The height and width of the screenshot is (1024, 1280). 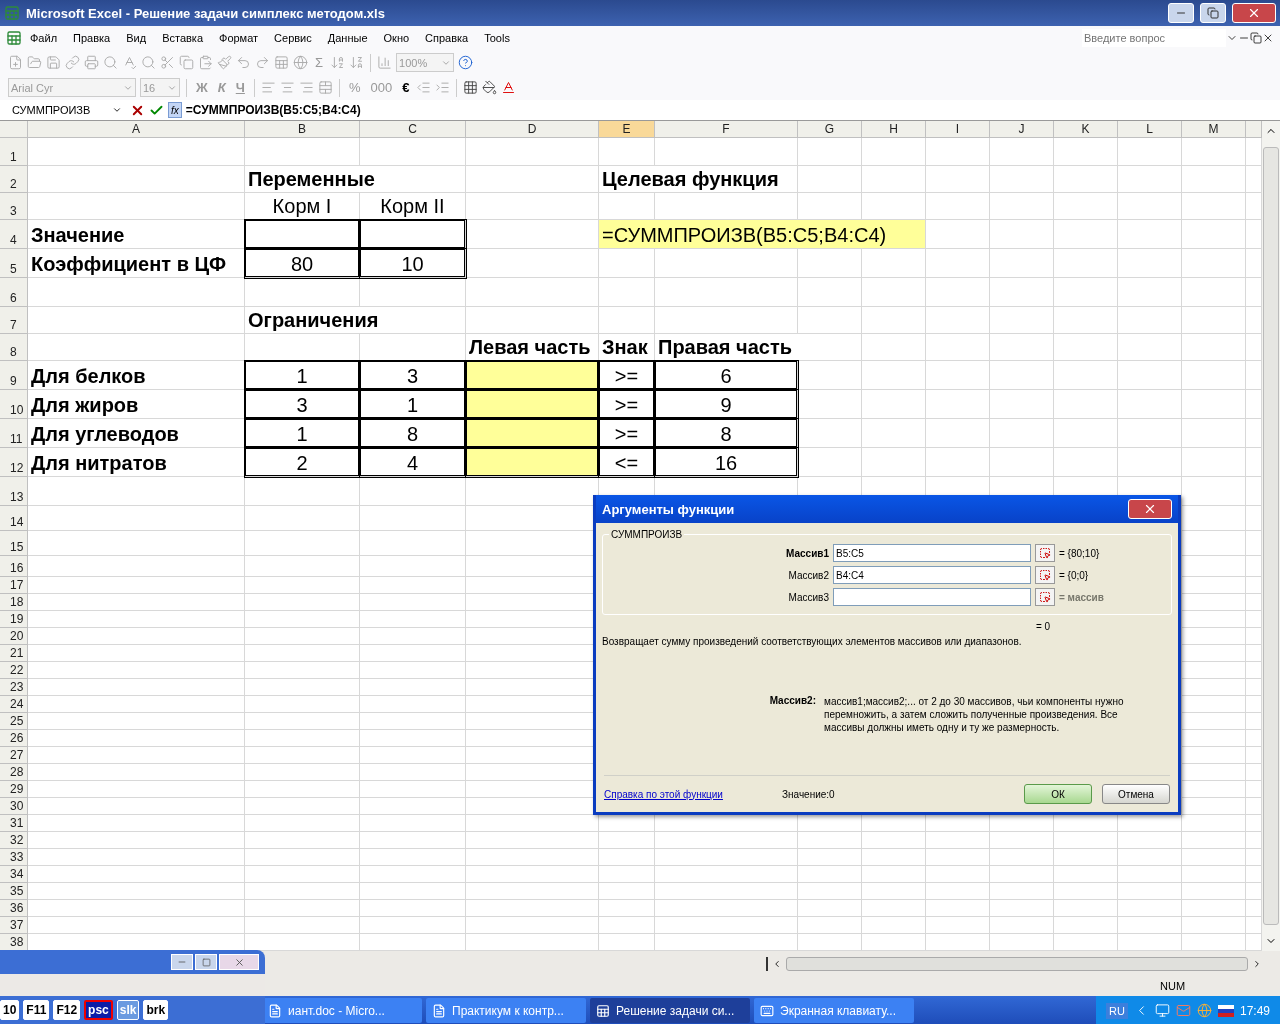 What do you see at coordinates (136, 38) in the screenshot?
I see `menu-item: Вид` at bounding box center [136, 38].